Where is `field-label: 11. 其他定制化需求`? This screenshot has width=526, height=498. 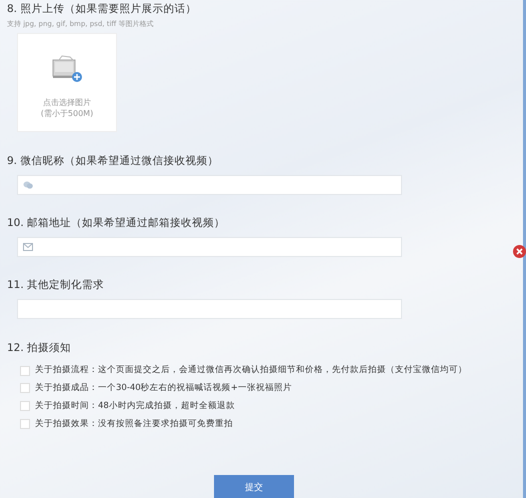 field-label: 11. 其他定制化需求 is located at coordinates (56, 285).